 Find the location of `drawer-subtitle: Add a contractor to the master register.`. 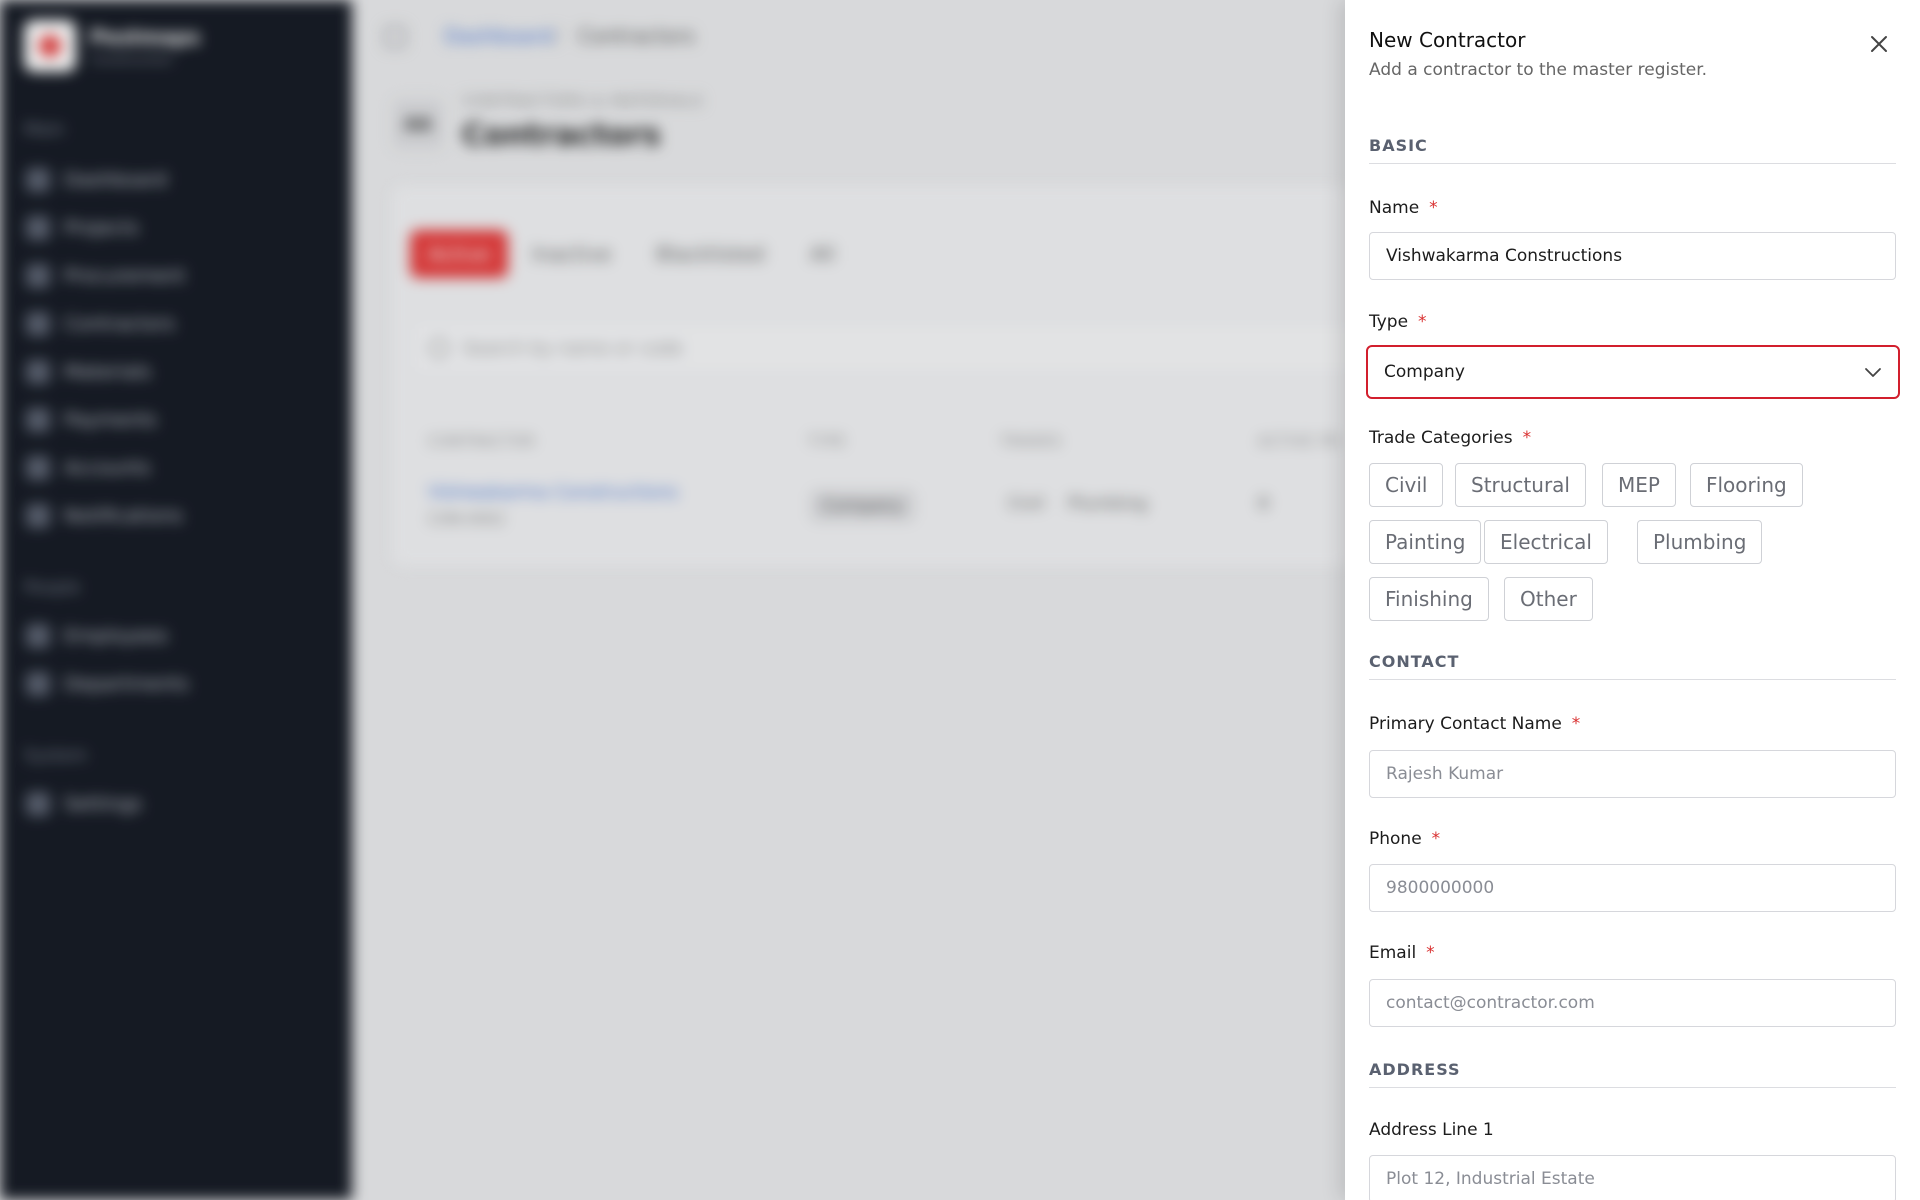

drawer-subtitle: Add a contractor to the master register. is located at coordinates (1538, 70).